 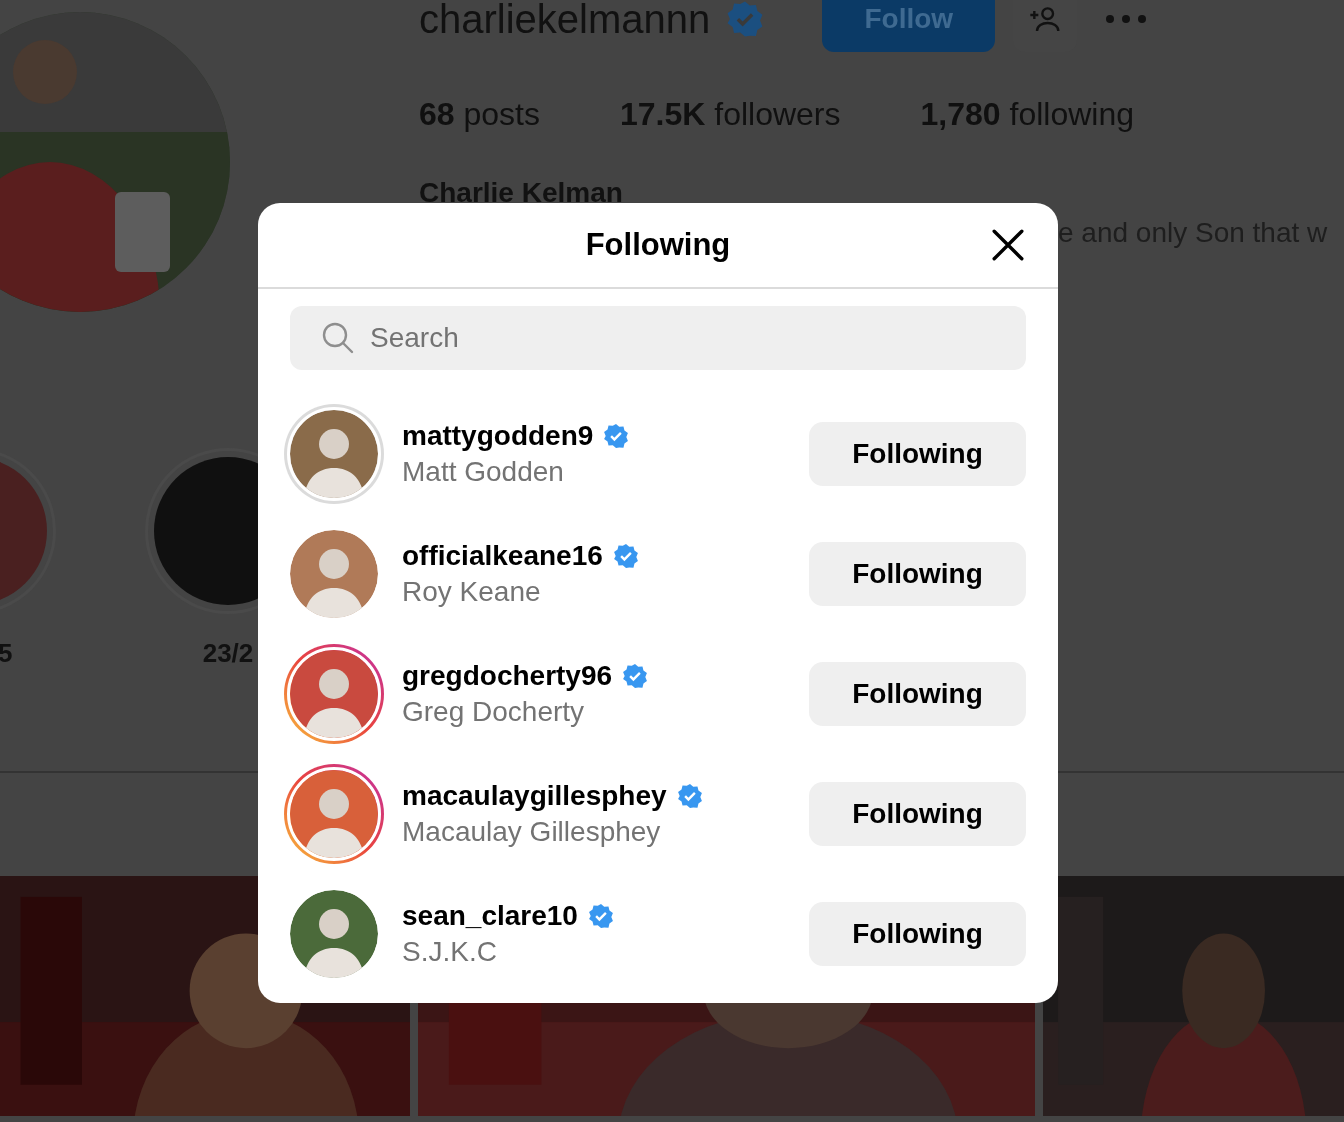 I want to click on account-name: Greg Docherty, so click(x=494, y=712).